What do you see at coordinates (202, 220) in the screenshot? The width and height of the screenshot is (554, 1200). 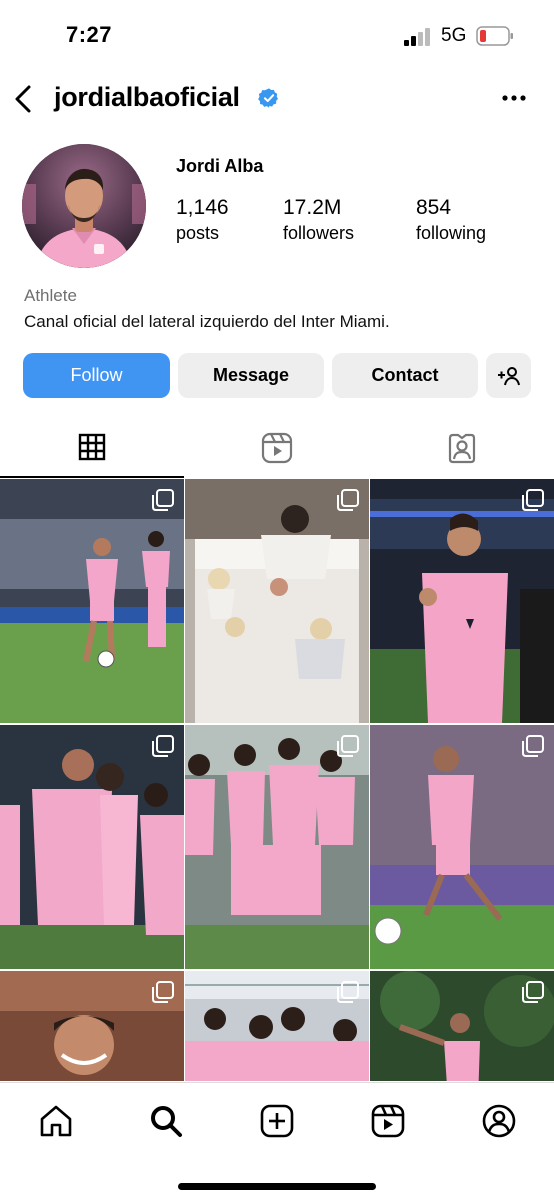 I see `posts-count: 1,146 posts` at bounding box center [202, 220].